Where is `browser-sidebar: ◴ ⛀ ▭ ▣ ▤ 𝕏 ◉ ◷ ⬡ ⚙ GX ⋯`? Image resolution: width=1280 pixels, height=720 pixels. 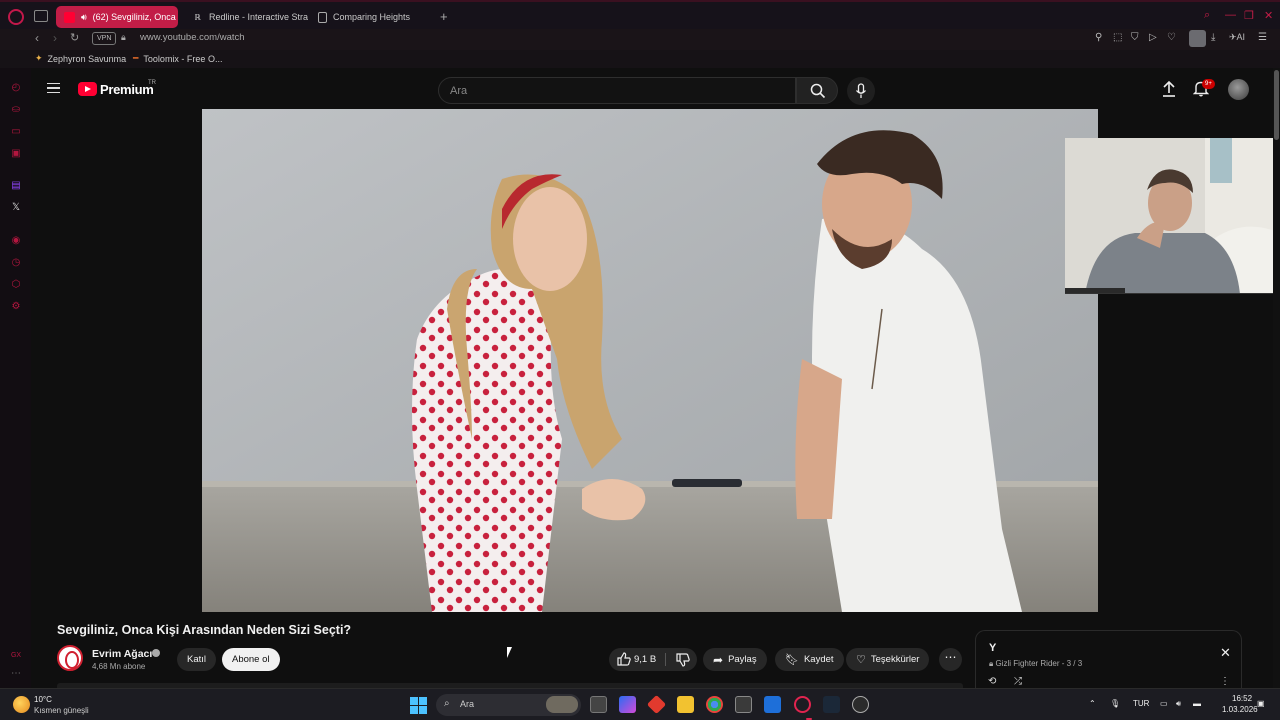
browser-sidebar: ◴ ⛀ ▭ ▣ ▤ 𝕏 ◉ ◷ ⬡ ⚙ GX ⋯ is located at coordinates (15, 378).